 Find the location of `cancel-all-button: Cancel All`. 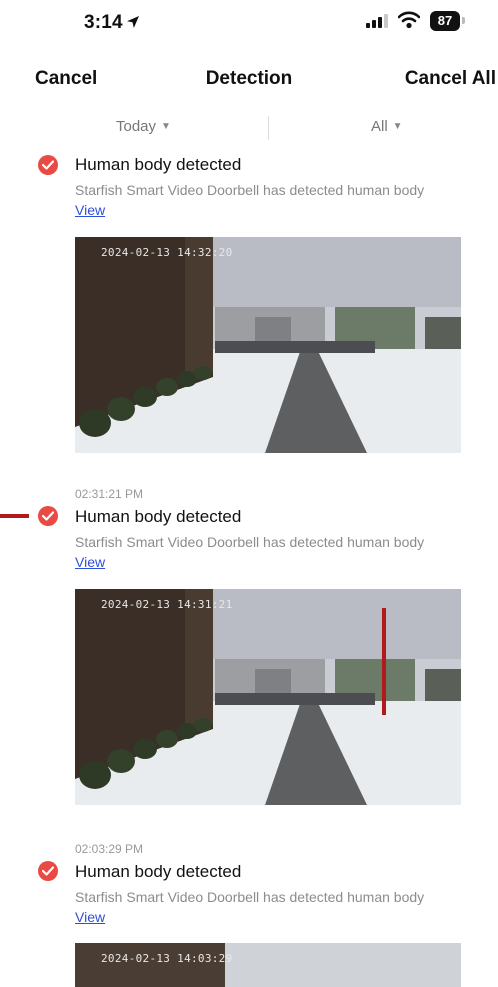

cancel-all-button: Cancel All is located at coordinates (450, 79).